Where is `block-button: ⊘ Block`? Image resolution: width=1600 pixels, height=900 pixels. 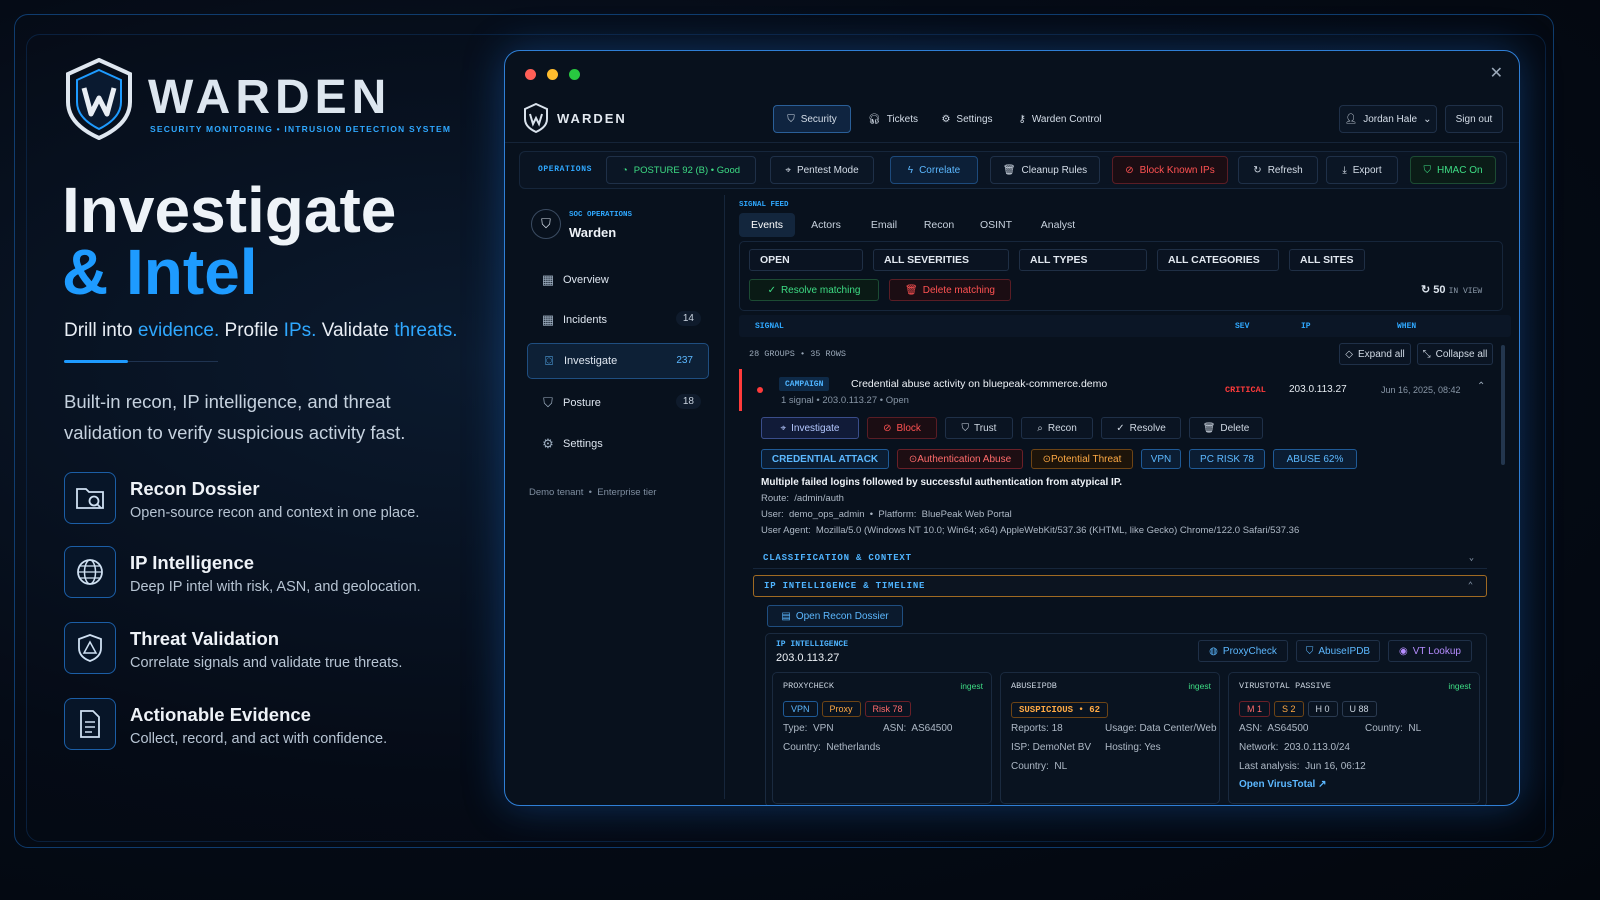
block-button: ⊘ Block is located at coordinates (902, 428).